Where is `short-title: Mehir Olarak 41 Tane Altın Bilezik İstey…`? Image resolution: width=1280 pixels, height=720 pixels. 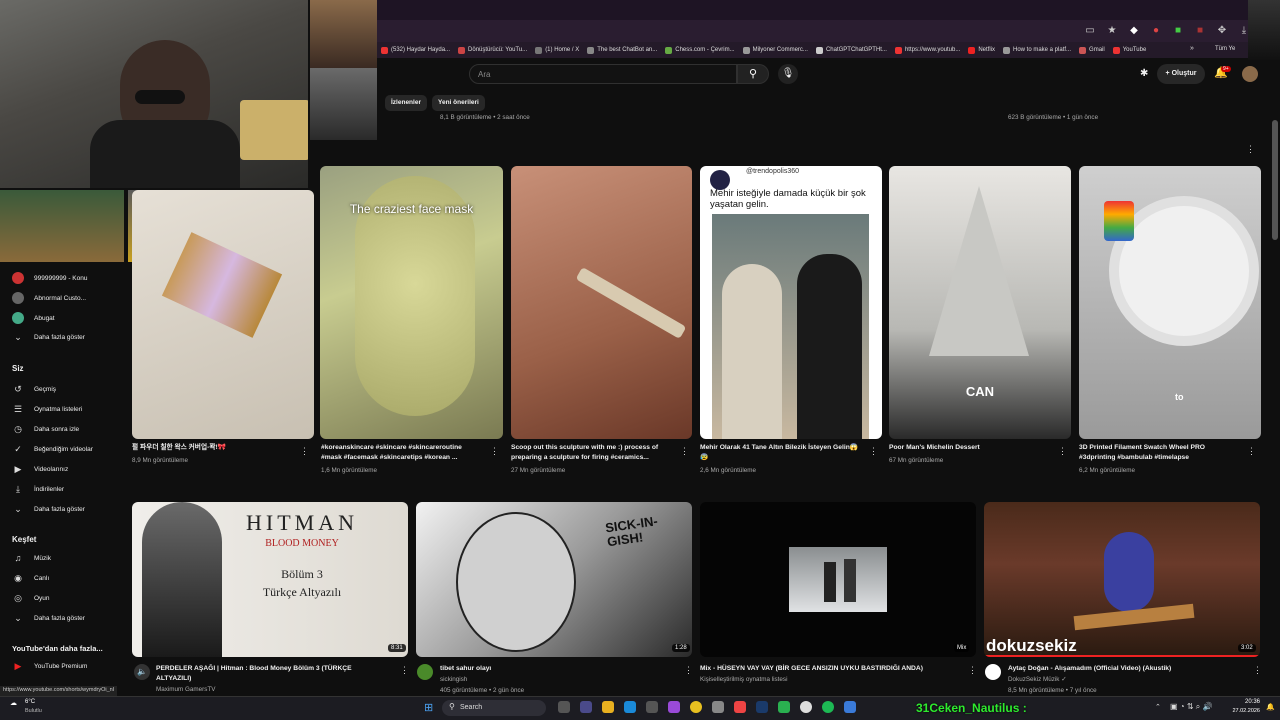
short-title: Mehir Olarak 41 Tane Altın Bilezik İstey… is located at coordinates (781, 453).